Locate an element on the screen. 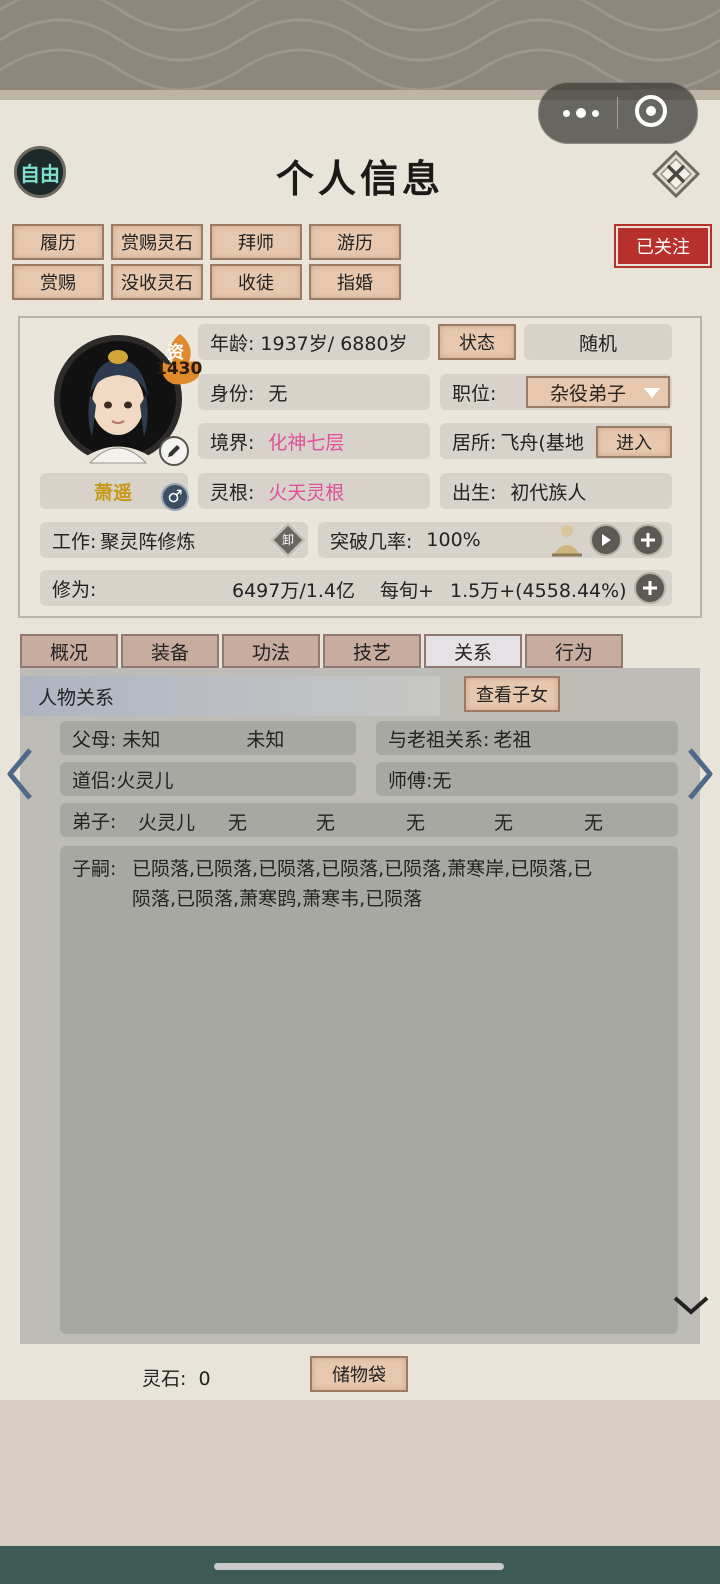 The height and width of the screenshot is (1584, 720). age-cell: 年龄: 1937岁/ 6880岁 is located at coordinates (314, 342).